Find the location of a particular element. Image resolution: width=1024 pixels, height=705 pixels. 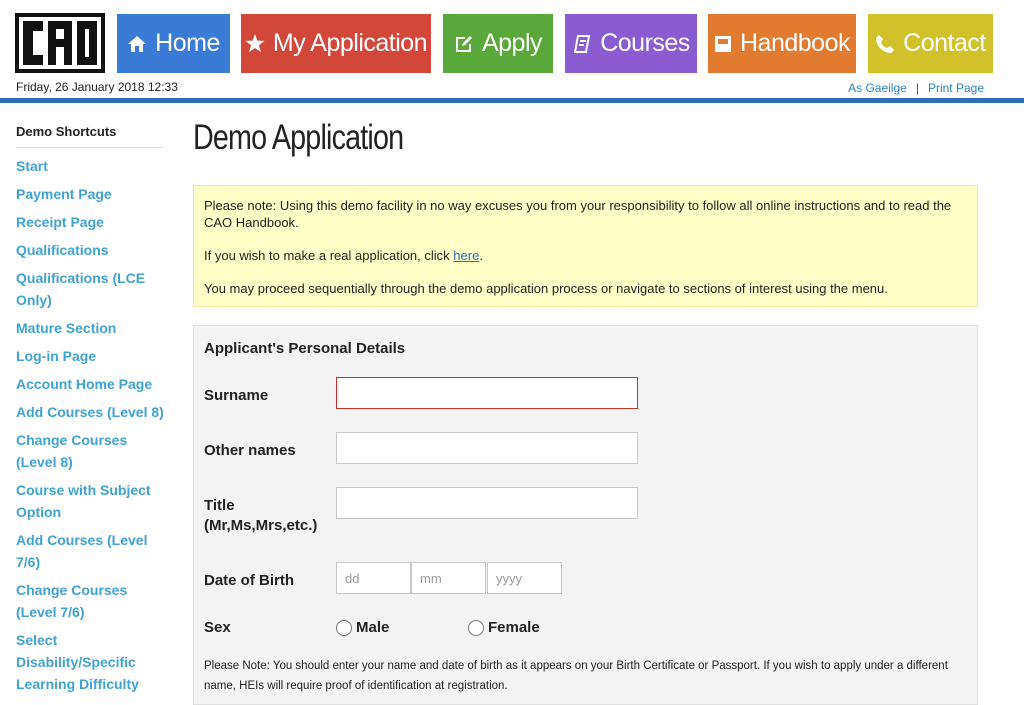

top-links: As Gaeilge | Print Page is located at coordinates (916, 88).